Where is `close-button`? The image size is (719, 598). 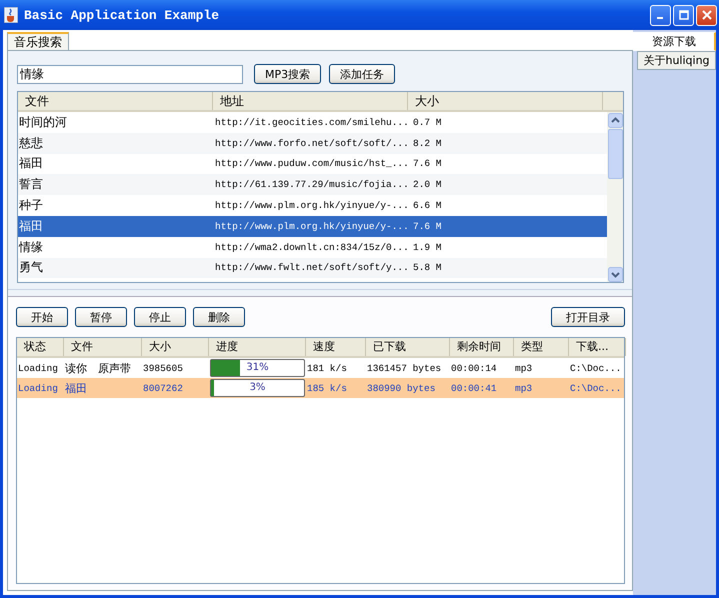
close-button is located at coordinates (706, 15).